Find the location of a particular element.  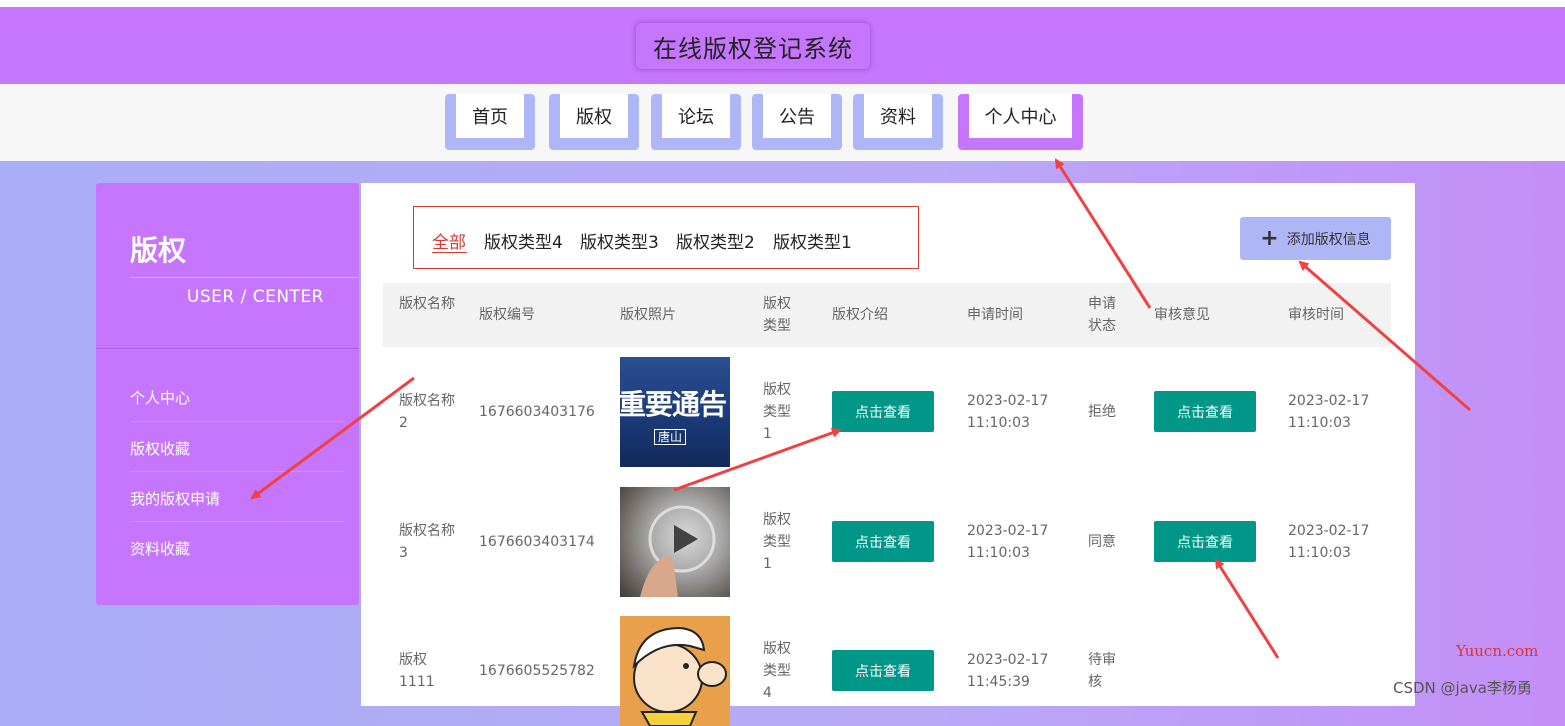

nav-item-forum: 论坛 is located at coordinates (696, 122).